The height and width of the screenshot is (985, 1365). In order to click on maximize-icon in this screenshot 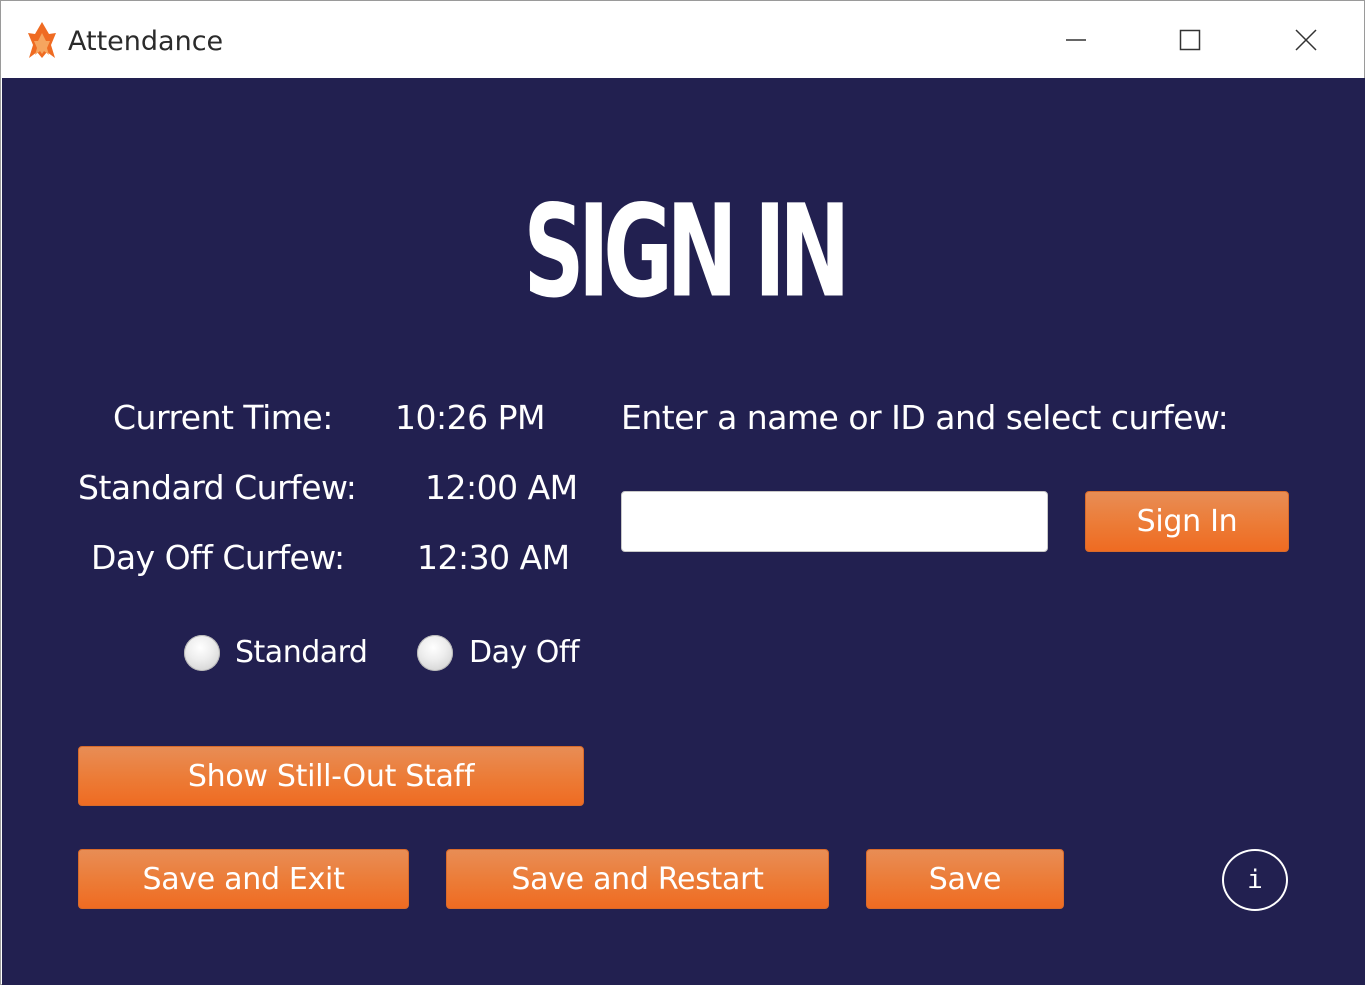, I will do `click(1190, 39)`.